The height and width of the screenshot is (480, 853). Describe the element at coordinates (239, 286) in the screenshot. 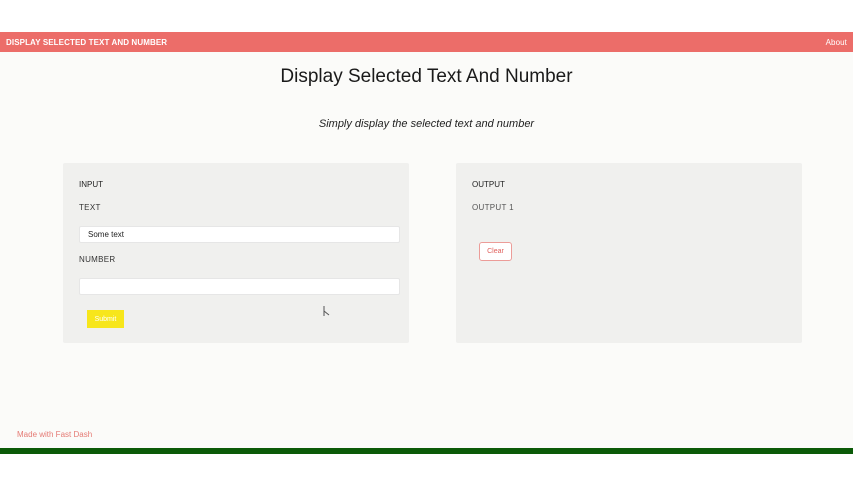

I see `number-input` at that location.